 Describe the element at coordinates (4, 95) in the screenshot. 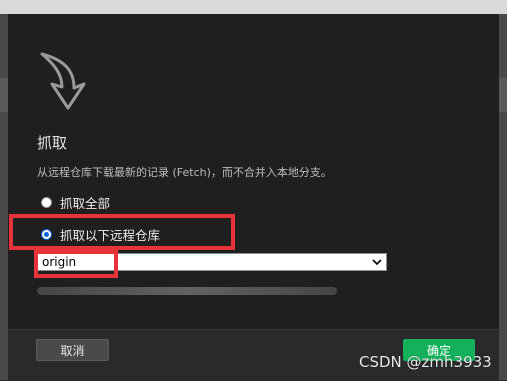

I see `background-window-strip-left` at that location.